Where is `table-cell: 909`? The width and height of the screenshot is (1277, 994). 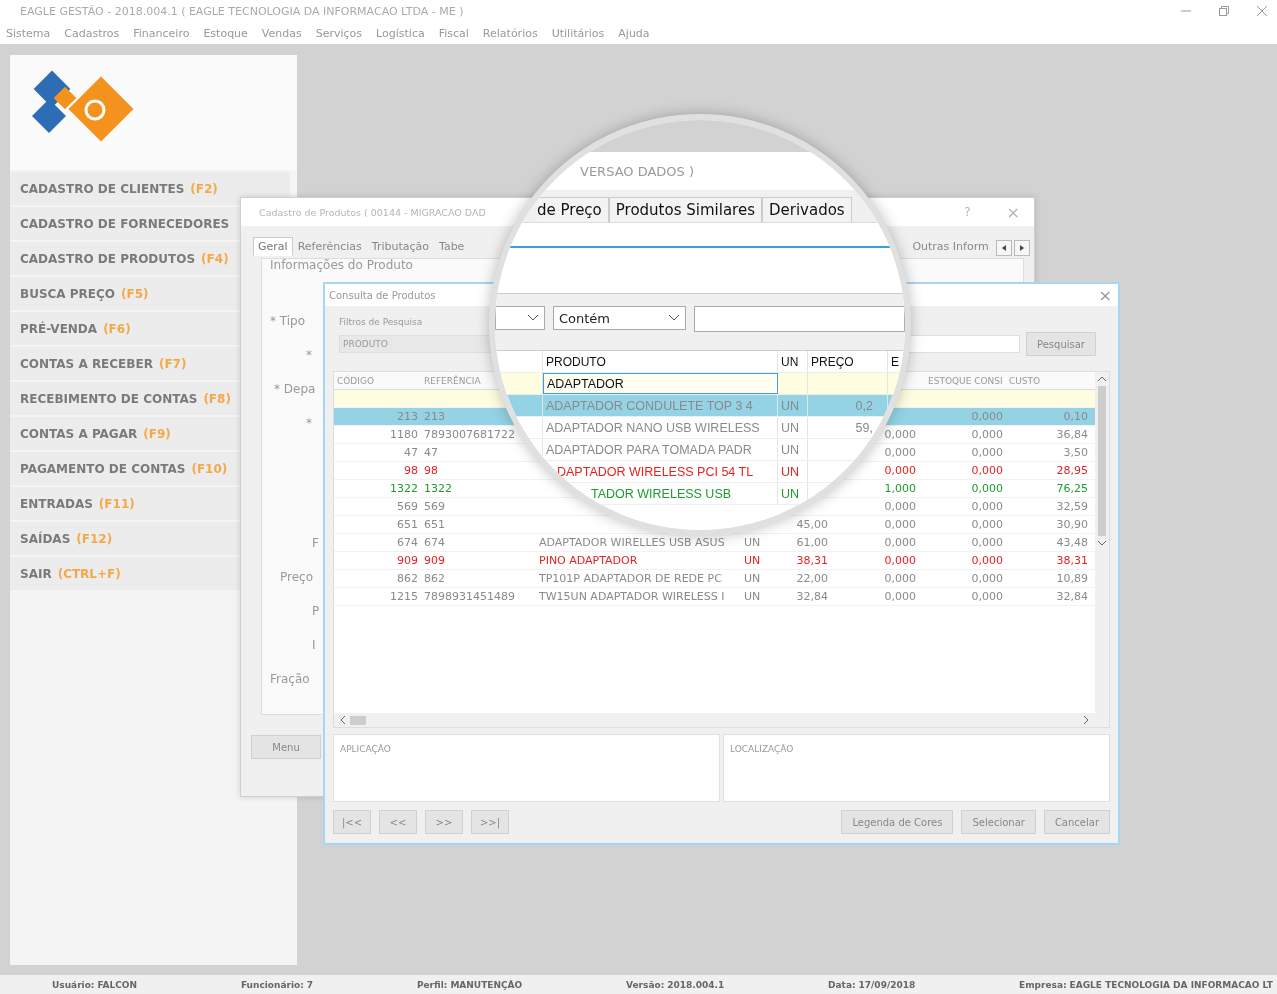 table-cell: 909 is located at coordinates (407, 560).